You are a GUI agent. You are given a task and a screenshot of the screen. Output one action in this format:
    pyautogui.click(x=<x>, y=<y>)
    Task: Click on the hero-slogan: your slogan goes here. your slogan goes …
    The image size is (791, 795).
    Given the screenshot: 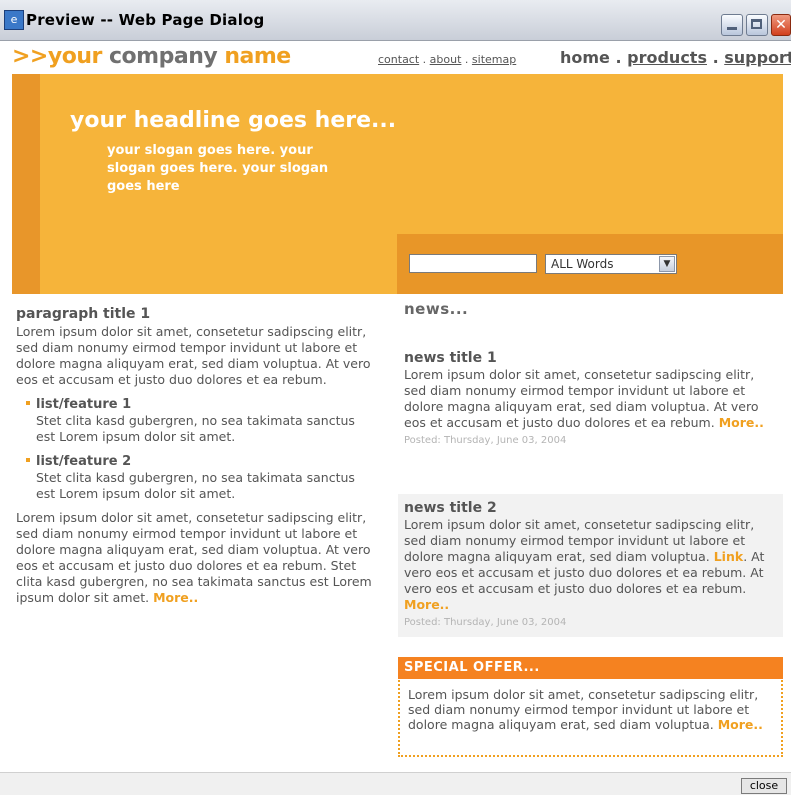 What is the action you would take?
    pyautogui.click(x=218, y=168)
    